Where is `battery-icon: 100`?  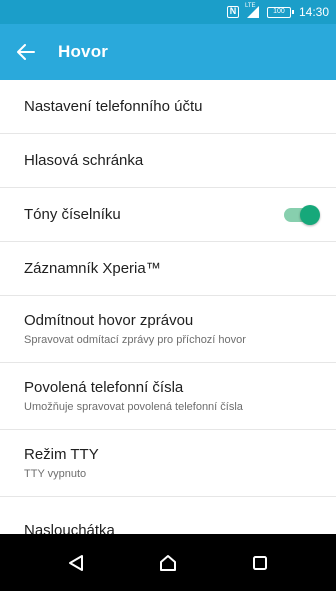
battery-icon: 100 is located at coordinates (280, 12).